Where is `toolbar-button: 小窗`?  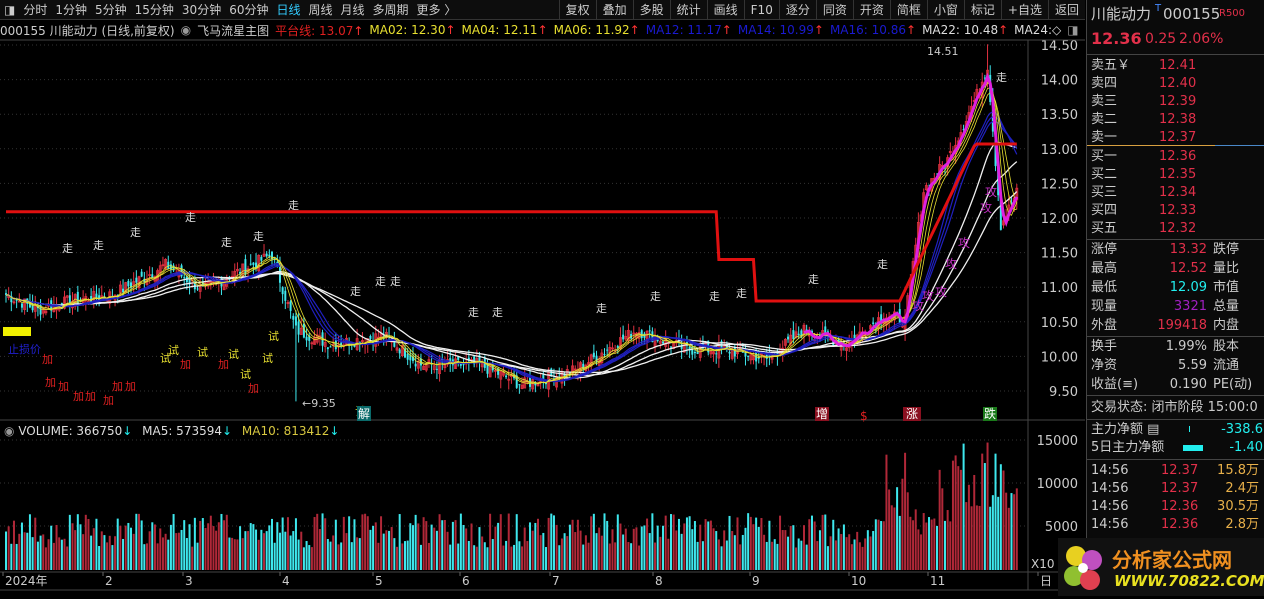 toolbar-button: 小窗 is located at coordinates (945, 10).